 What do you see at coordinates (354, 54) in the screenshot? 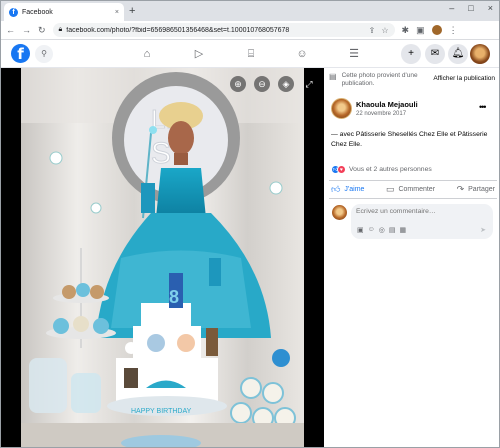
I see `menu-icon: ☰` at bounding box center [354, 54].